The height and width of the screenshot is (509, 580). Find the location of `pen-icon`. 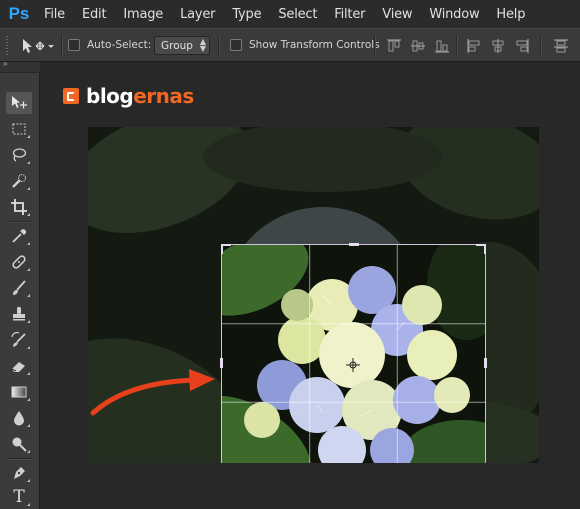

pen-icon is located at coordinates (19, 473).